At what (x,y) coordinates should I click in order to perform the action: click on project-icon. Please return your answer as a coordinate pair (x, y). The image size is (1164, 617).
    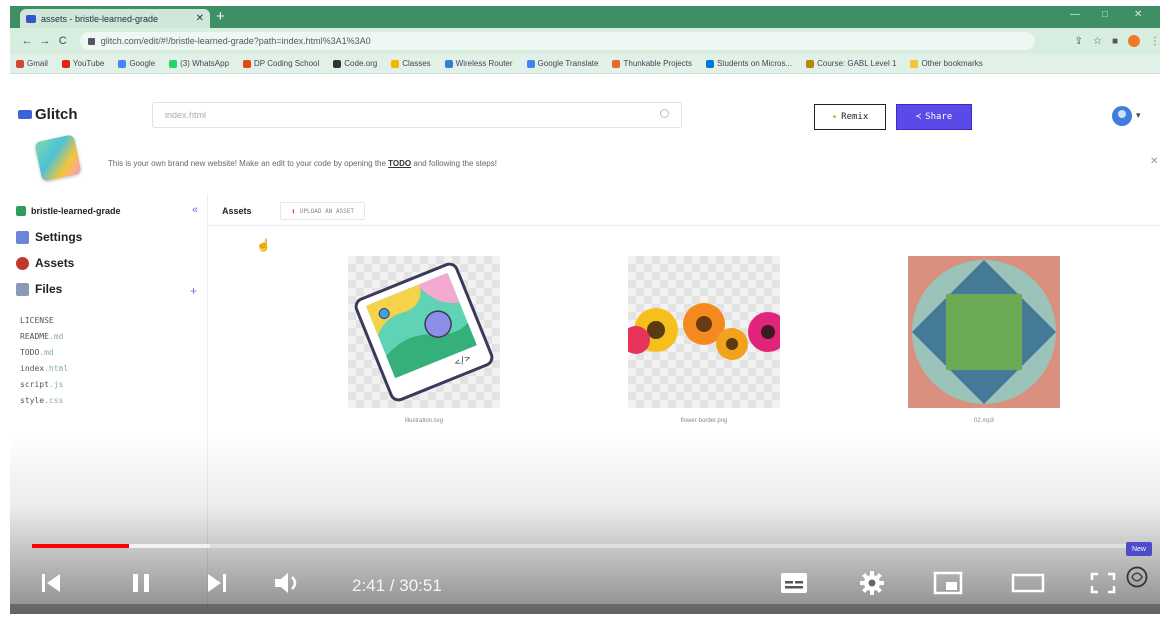
    Looking at the image, I should click on (21, 211).